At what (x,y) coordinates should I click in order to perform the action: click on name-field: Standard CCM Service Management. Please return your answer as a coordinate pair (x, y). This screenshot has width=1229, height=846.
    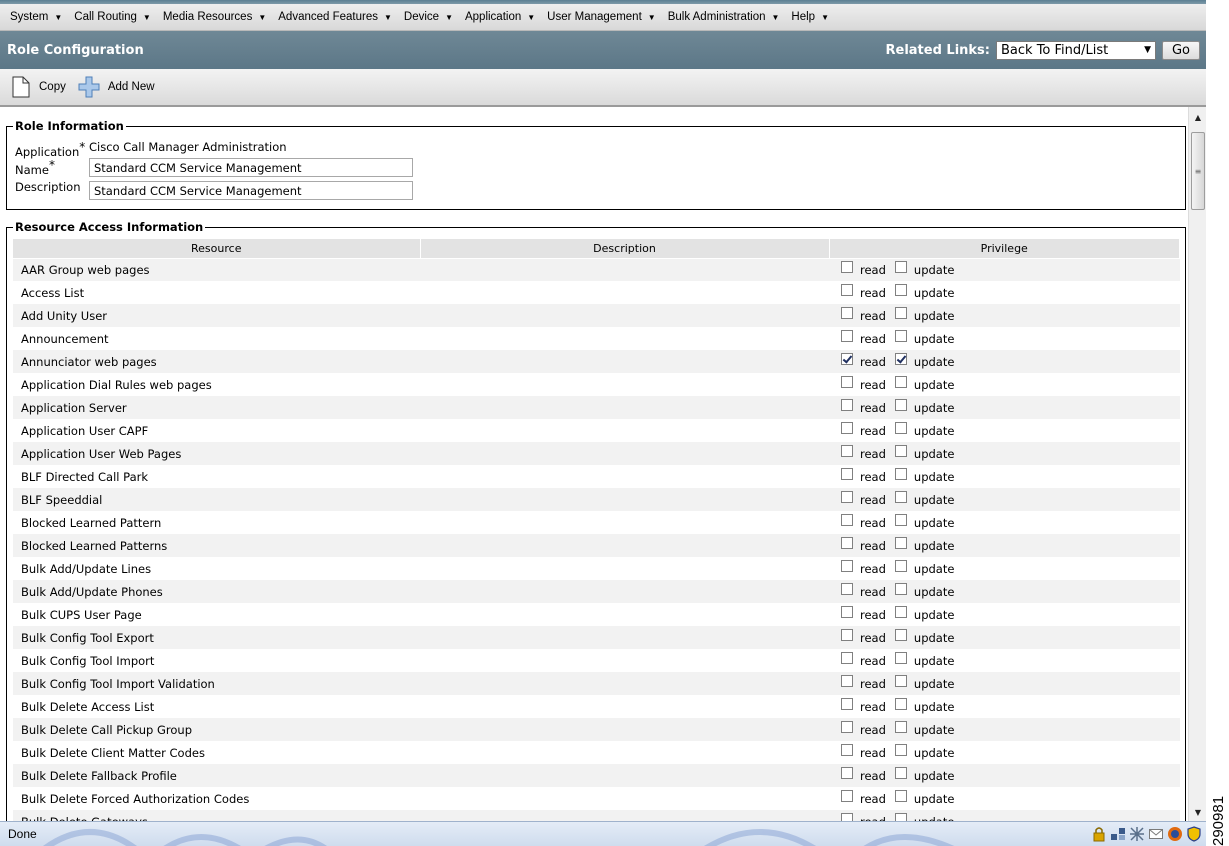
    Looking at the image, I should click on (251, 167).